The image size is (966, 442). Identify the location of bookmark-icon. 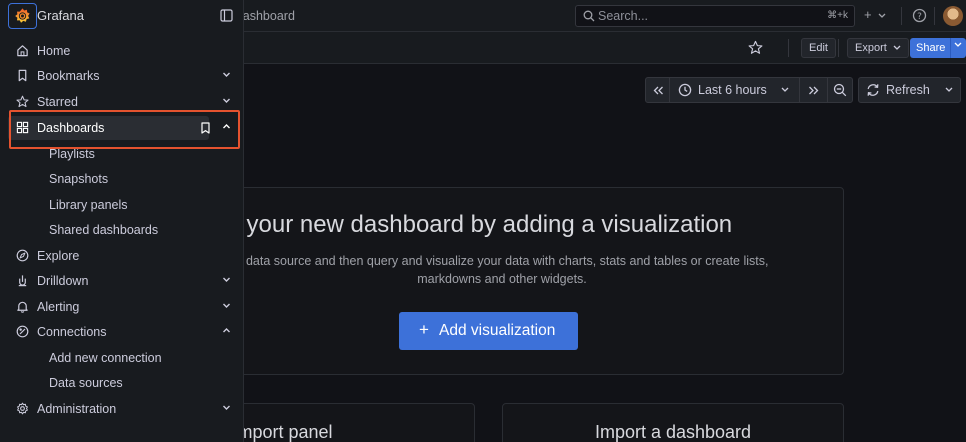
(22, 75).